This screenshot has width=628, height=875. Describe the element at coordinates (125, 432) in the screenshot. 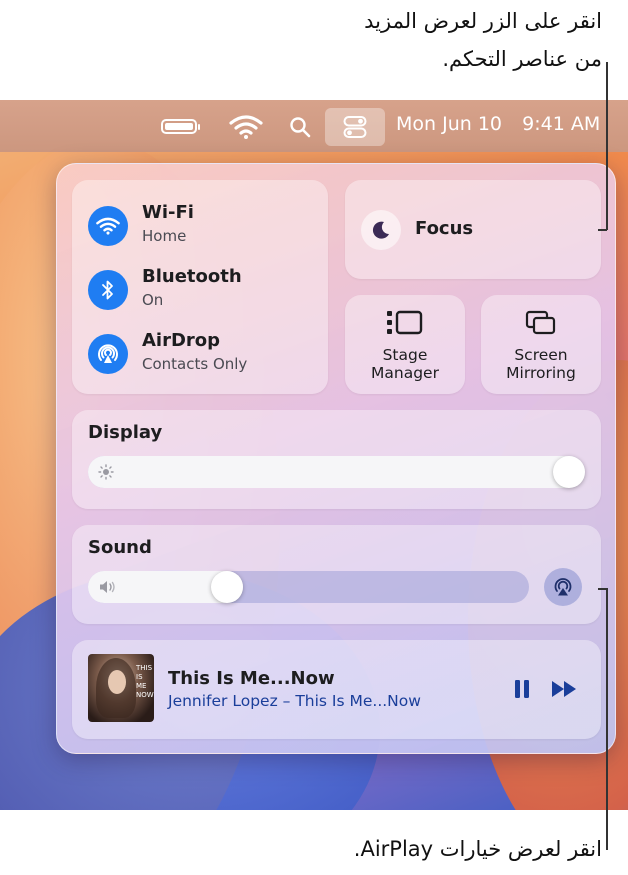

I see `display-title: Display` at that location.